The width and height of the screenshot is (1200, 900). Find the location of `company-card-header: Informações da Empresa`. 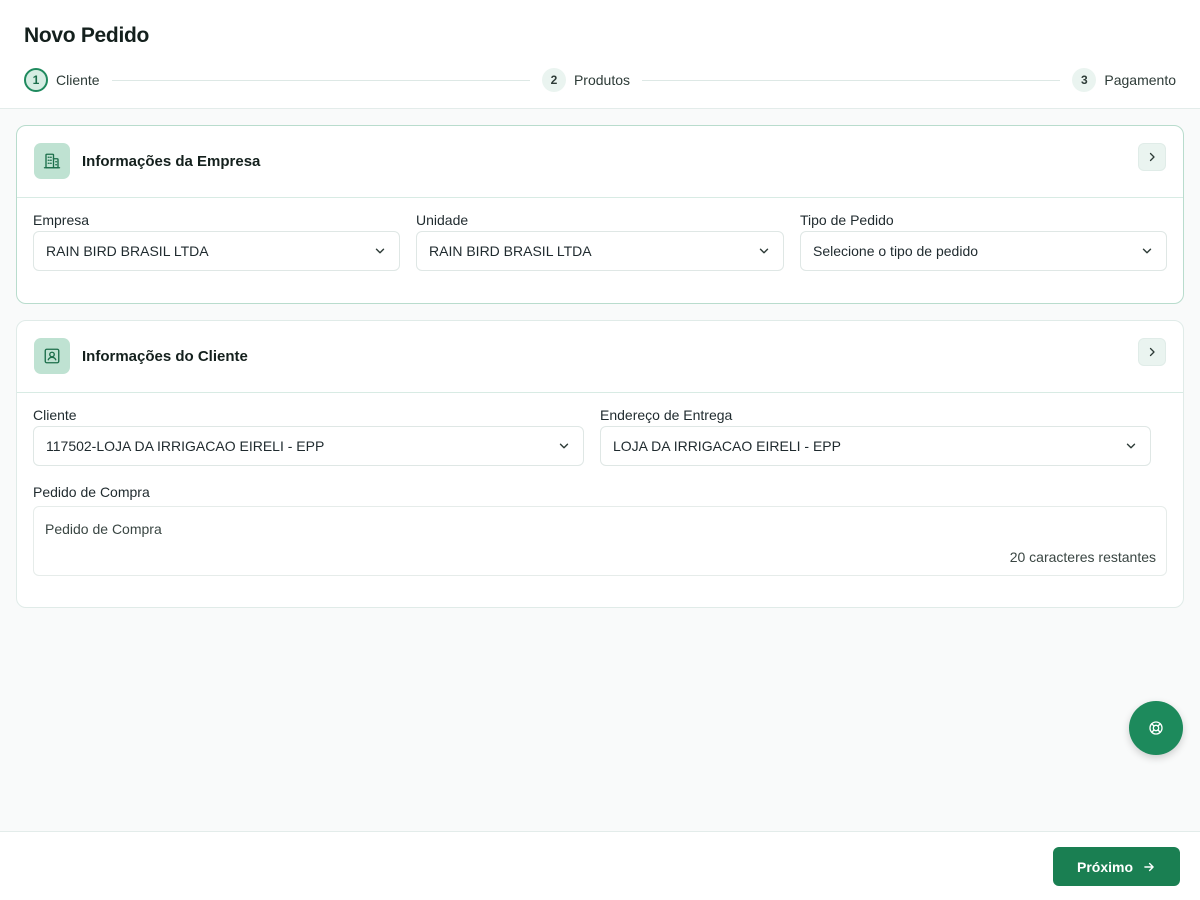

company-card-header: Informações da Empresa is located at coordinates (600, 162).